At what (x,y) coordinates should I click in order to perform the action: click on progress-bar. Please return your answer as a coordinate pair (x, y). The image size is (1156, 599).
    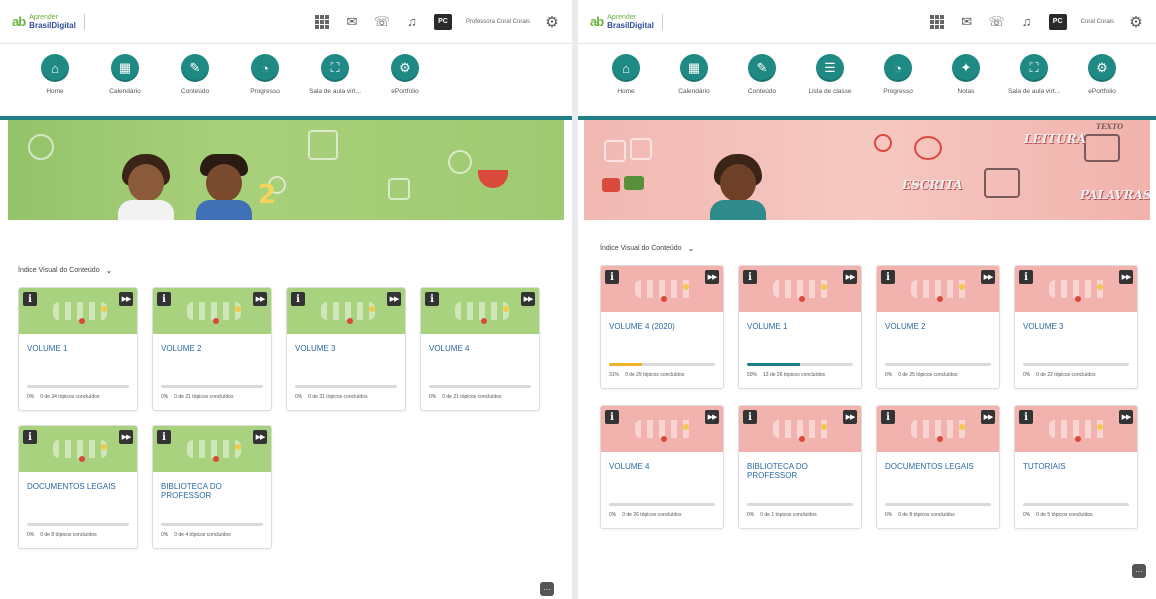
    Looking at the image, I should click on (480, 386).